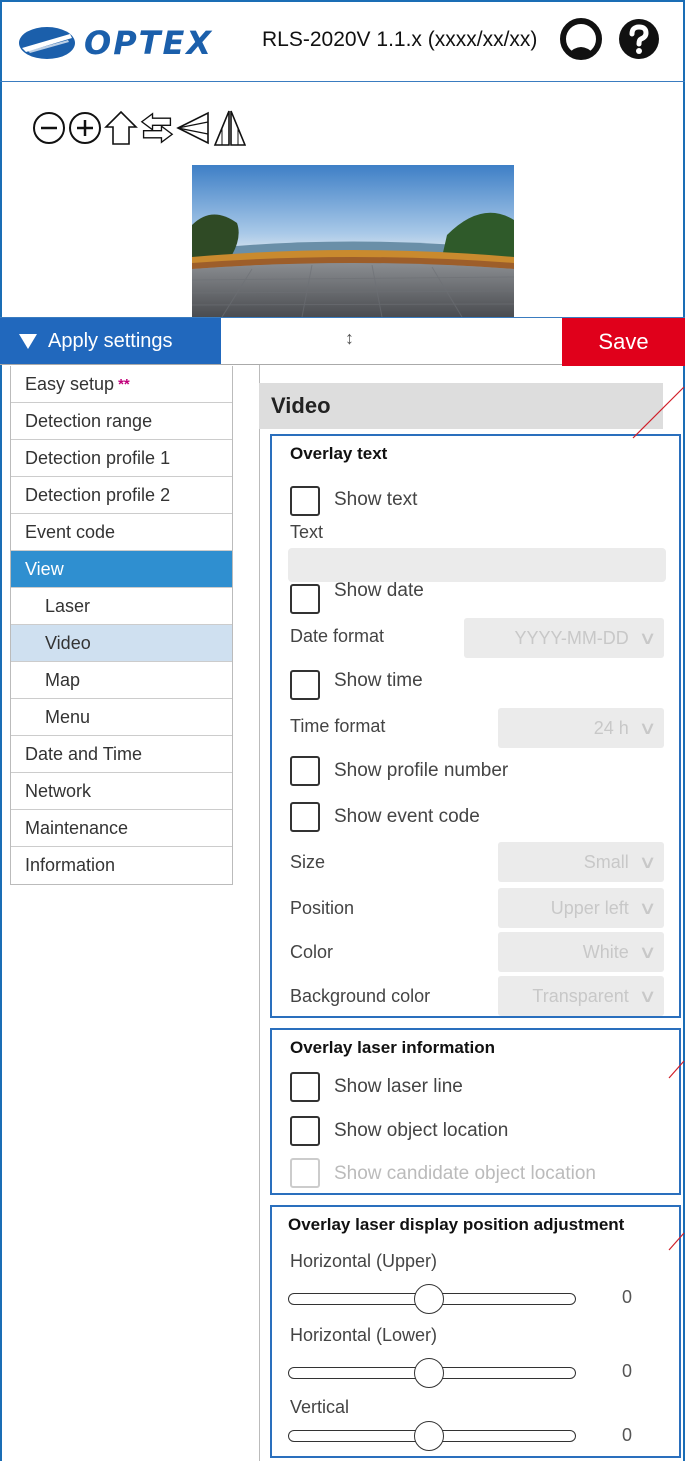 The height and width of the screenshot is (1461, 685). What do you see at coordinates (47, 43) in the screenshot?
I see `optex-logo-mark` at bounding box center [47, 43].